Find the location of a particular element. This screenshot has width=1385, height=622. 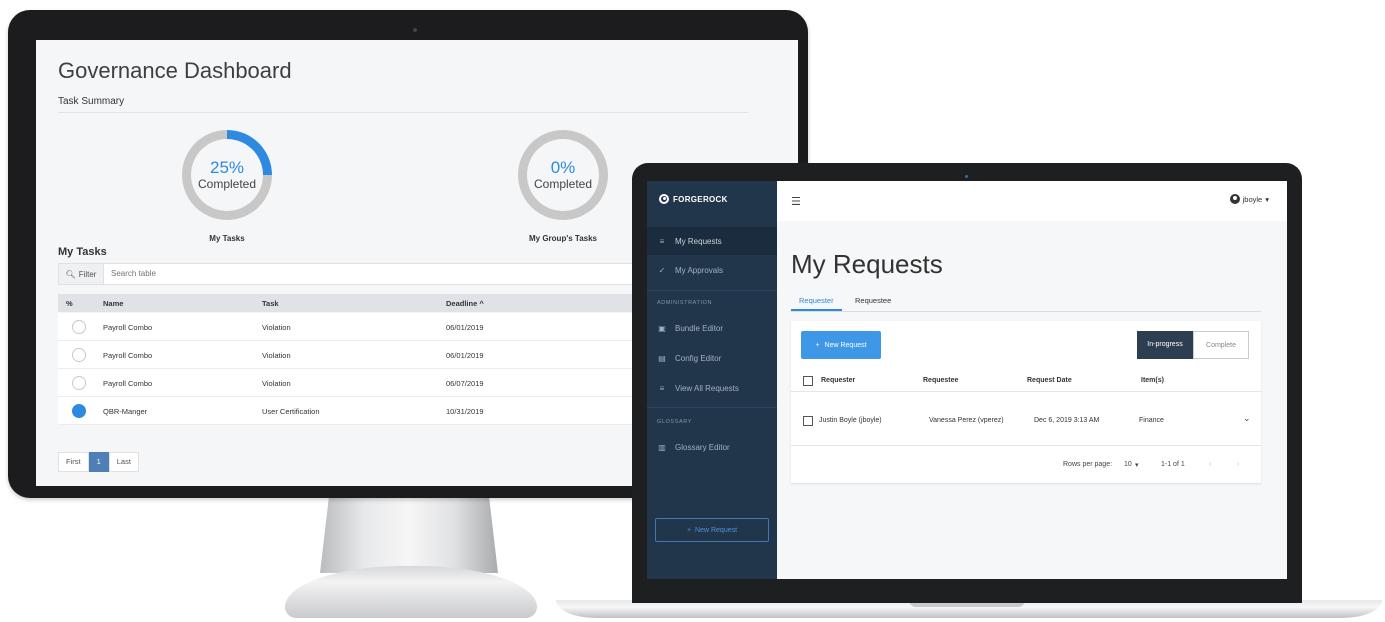

col-header-task: Task is located at coordinates (270, 303).